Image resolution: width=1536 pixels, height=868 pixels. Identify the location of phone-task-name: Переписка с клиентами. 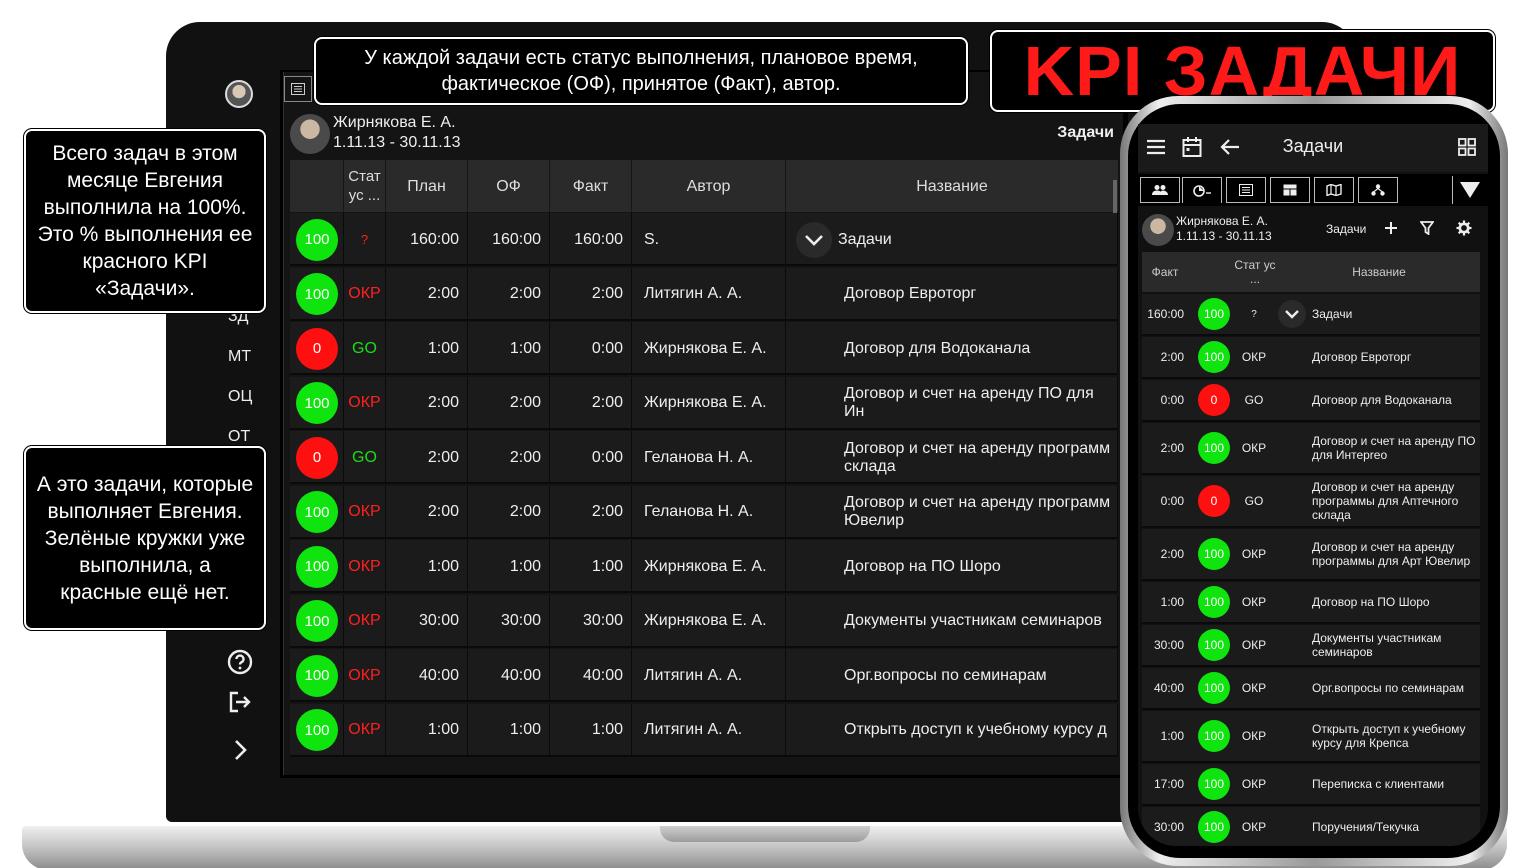
(1378, 784).